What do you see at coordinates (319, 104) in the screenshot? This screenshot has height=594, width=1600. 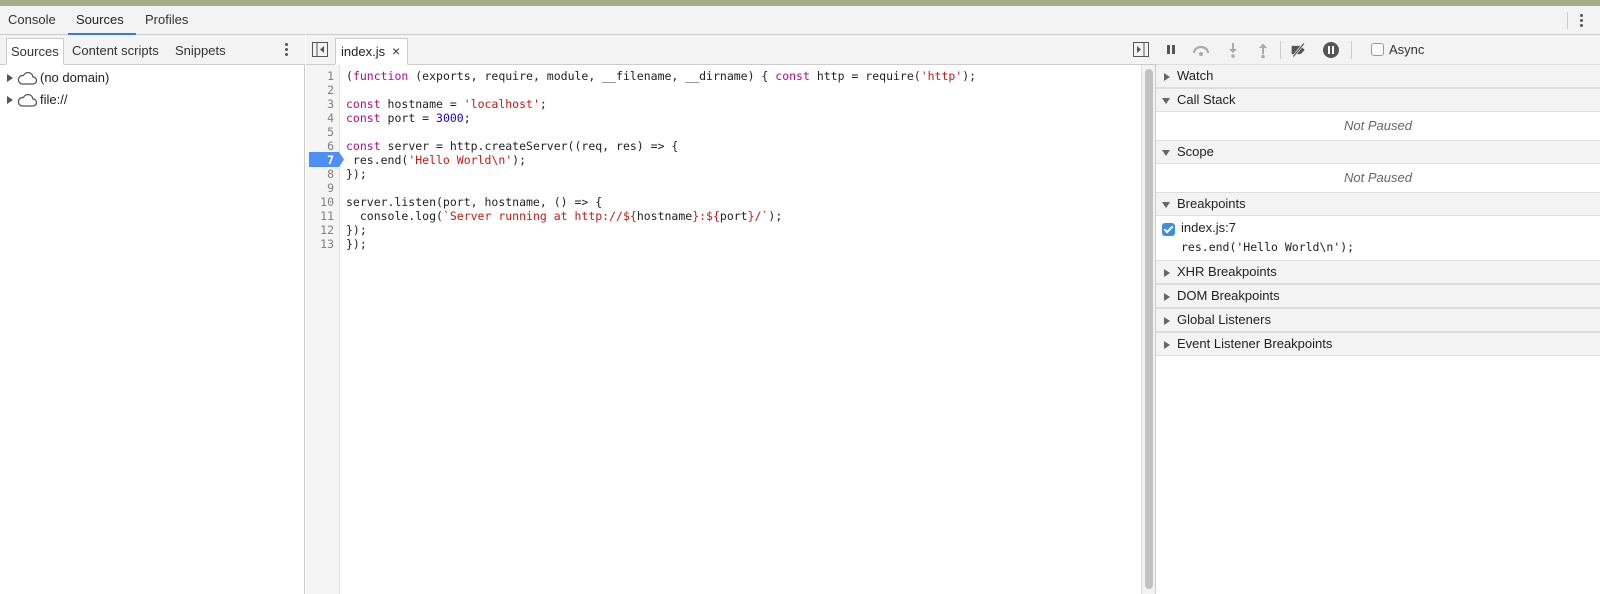 I see `line-number: 3` at bounding box center [319, 104].